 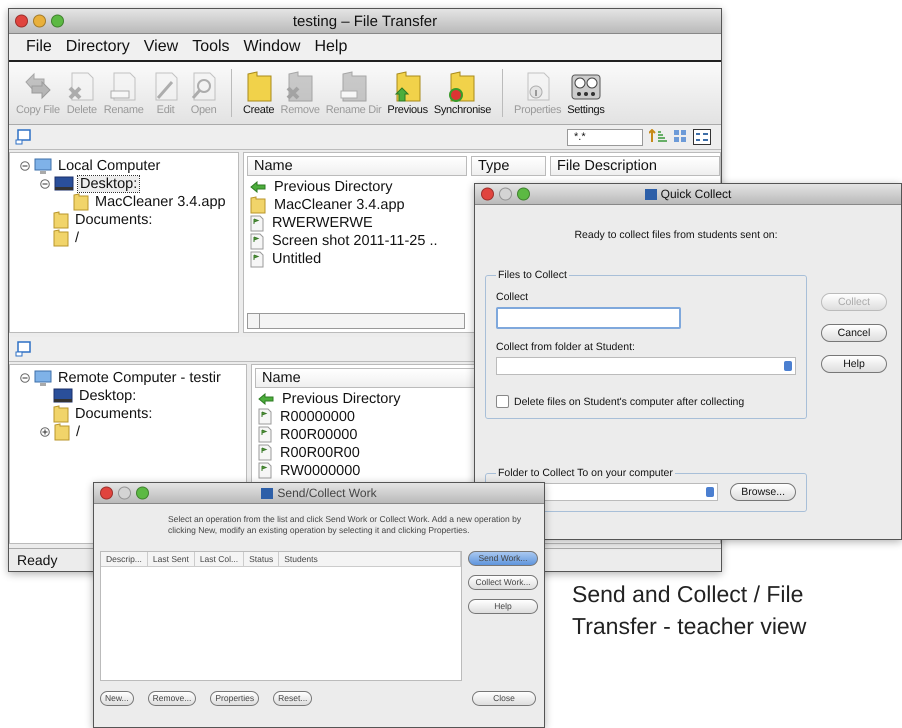 What do you see at coordinates (160, 202) in the screenshot?
I see `tree-item: MacCleaner 3.4.app` at bounding box center [160, 202].